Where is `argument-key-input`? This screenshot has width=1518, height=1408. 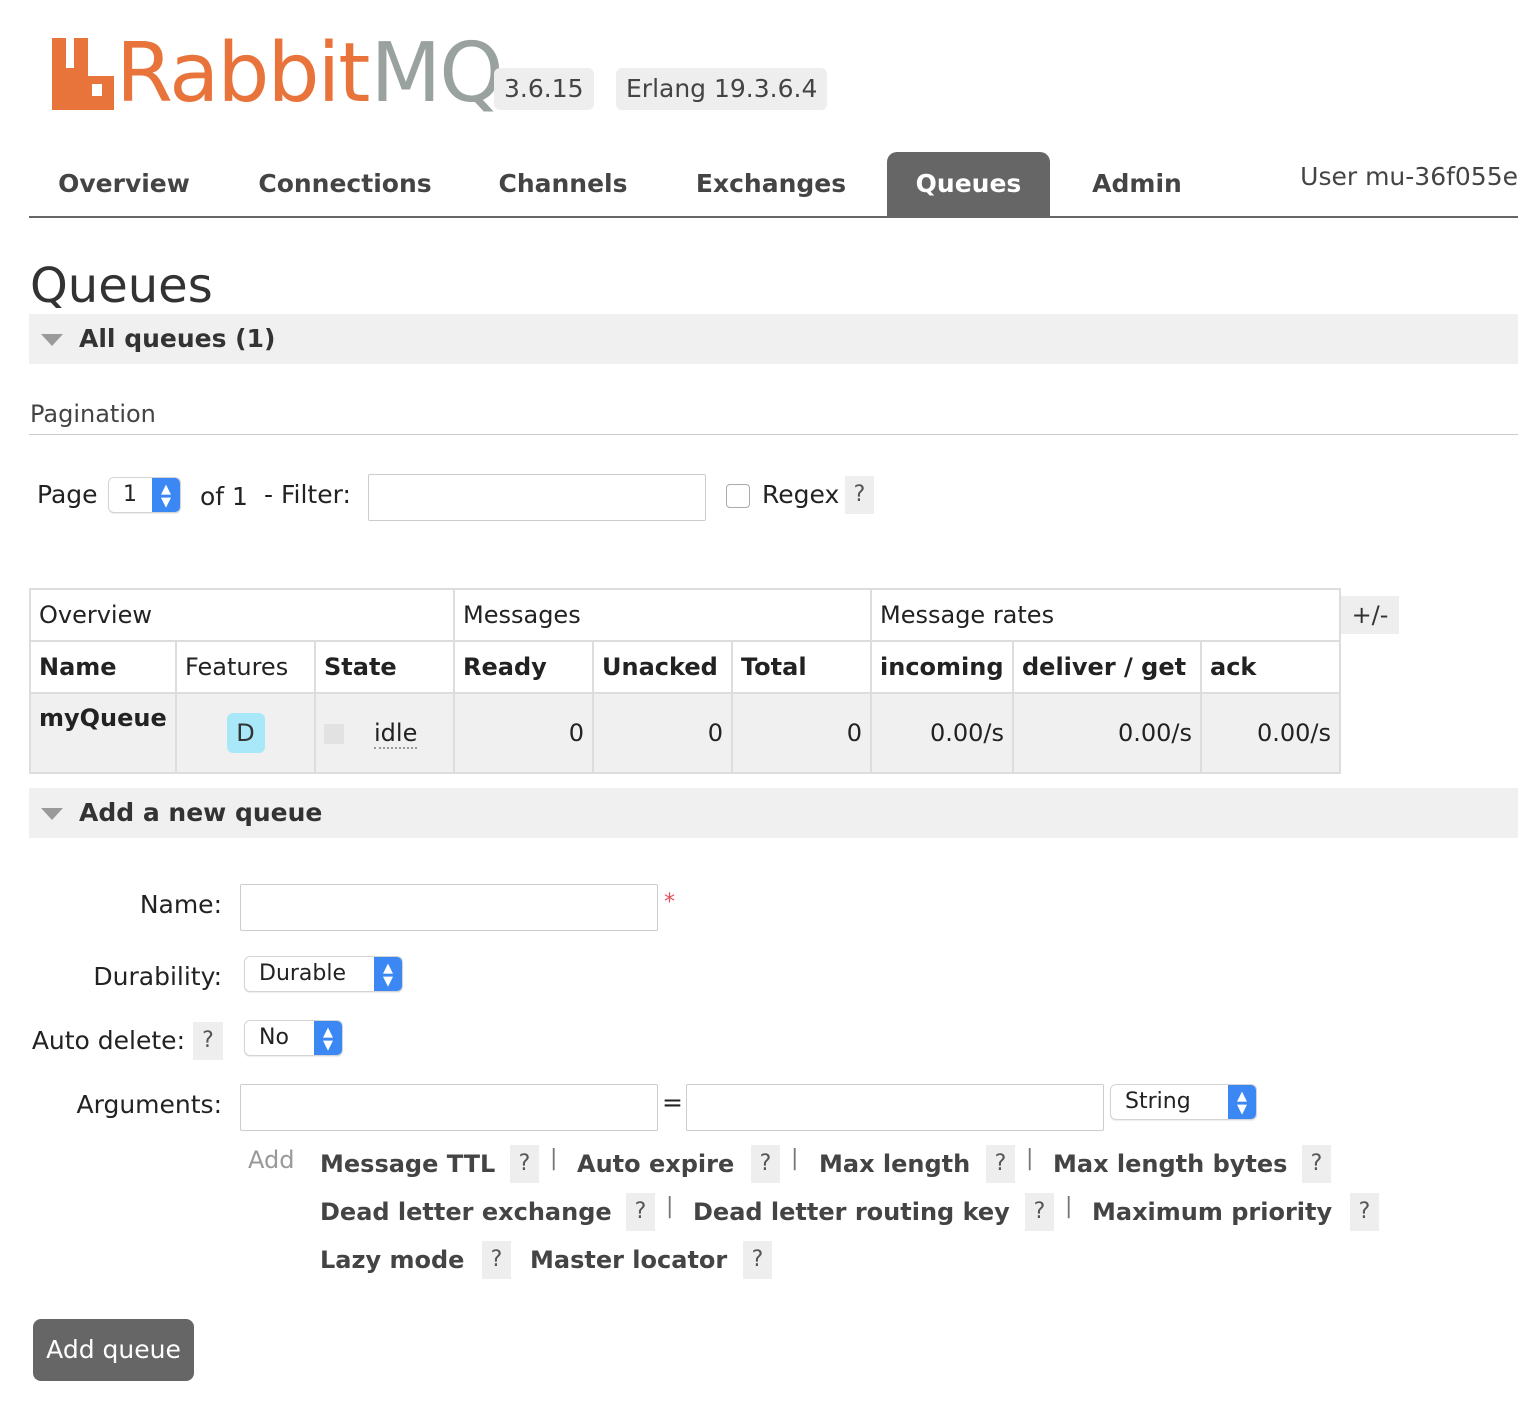 argument-key-input is located at coordinates (449, 1107).